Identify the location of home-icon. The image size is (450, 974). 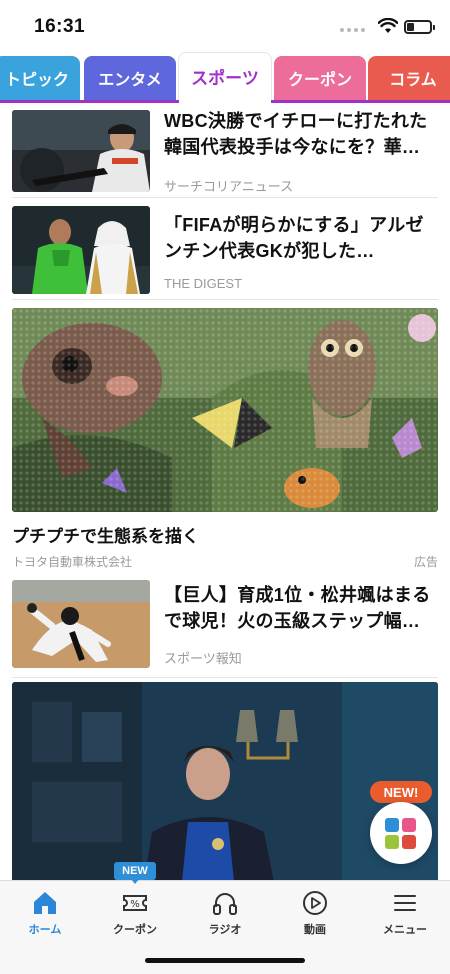
(45, 903).